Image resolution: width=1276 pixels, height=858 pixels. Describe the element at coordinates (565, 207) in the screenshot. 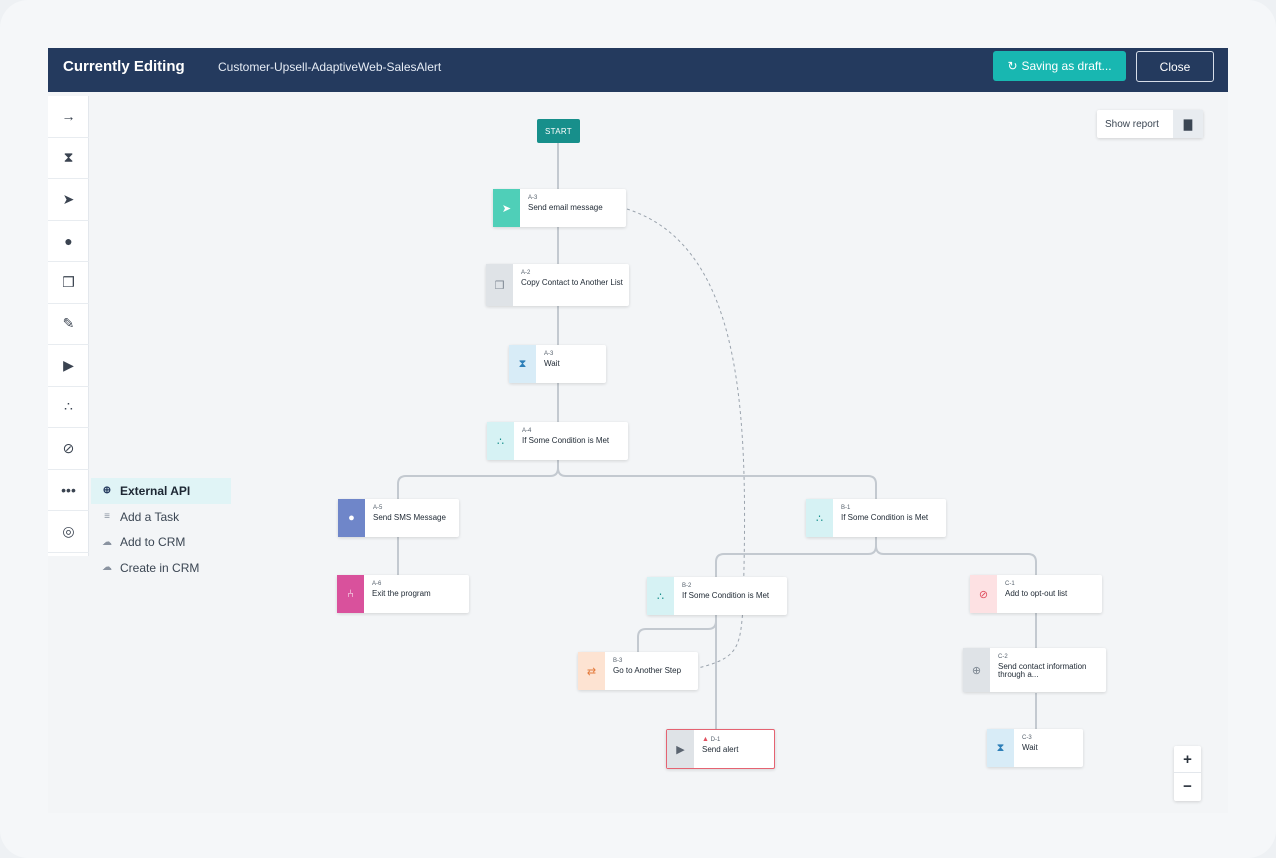

I see `node-label: Send email message` at that location.